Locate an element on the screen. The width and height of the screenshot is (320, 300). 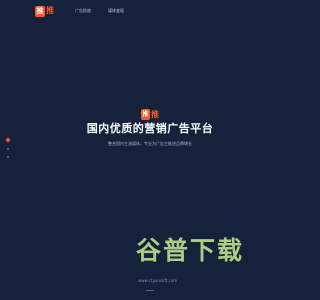
top-navigation: 推 推 广告投放 媒体变现 is located at coordinates (150, 15).